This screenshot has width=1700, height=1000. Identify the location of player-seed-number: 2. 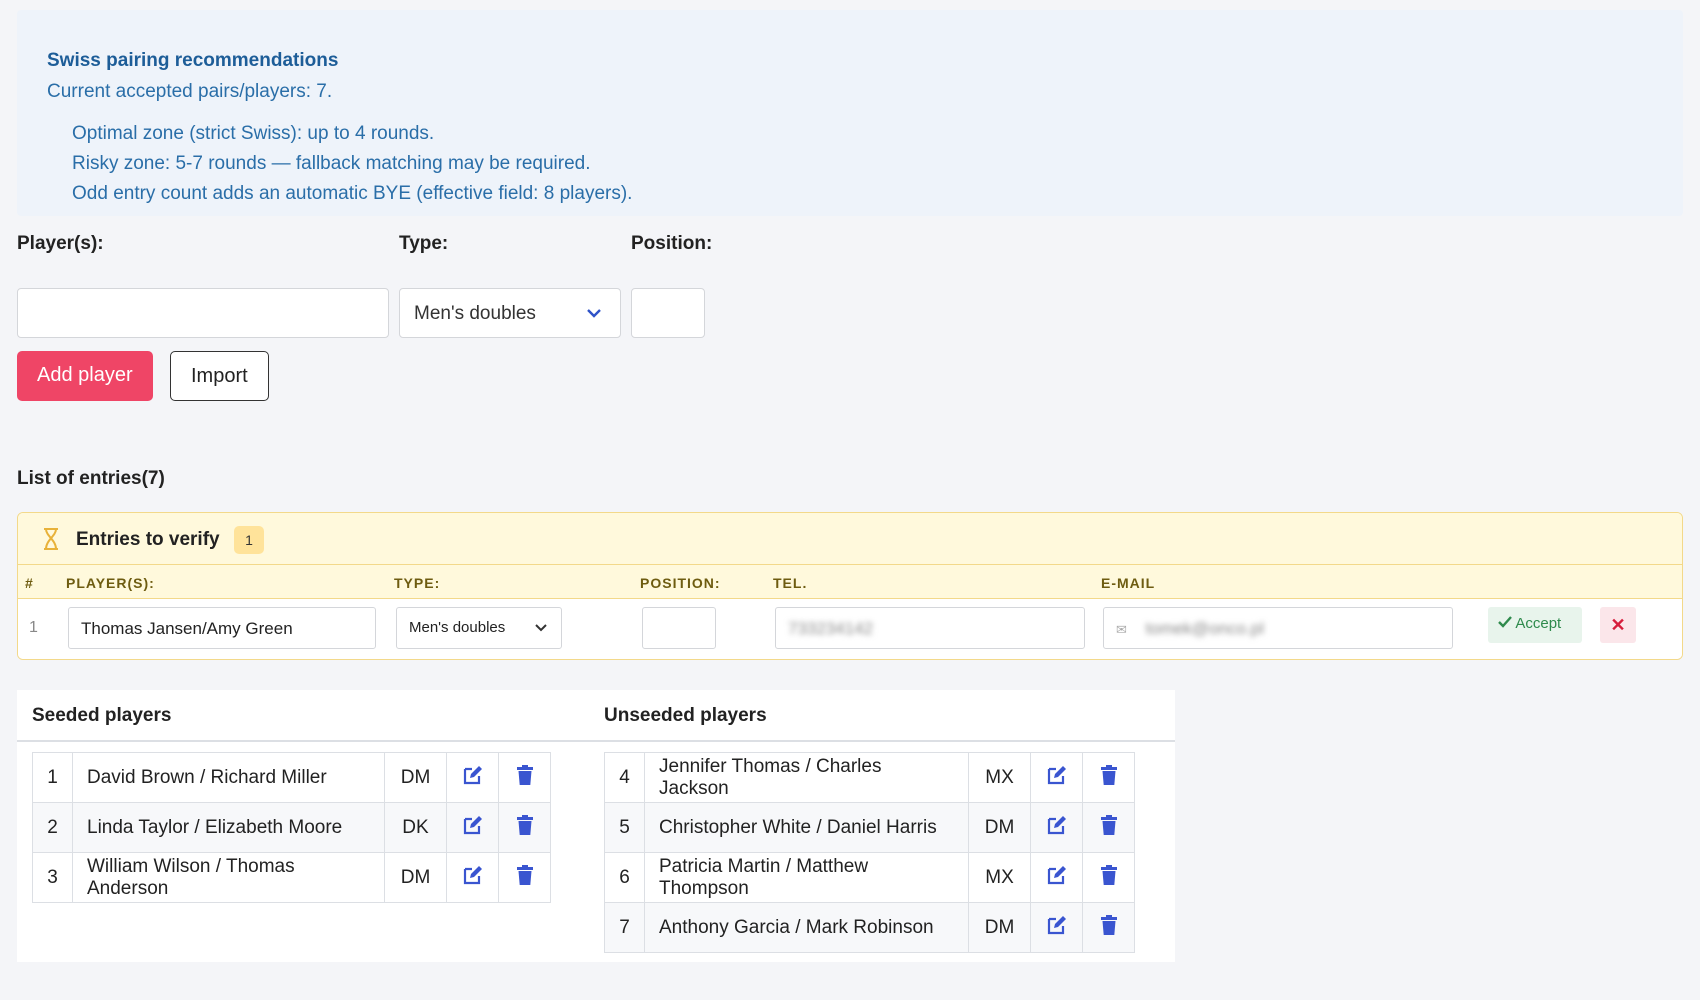
(52, 827).